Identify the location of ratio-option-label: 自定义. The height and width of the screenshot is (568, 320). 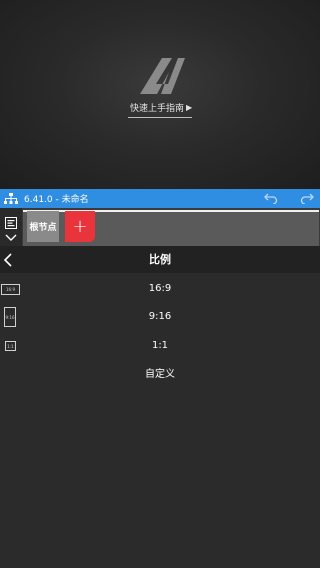
(160, 374).